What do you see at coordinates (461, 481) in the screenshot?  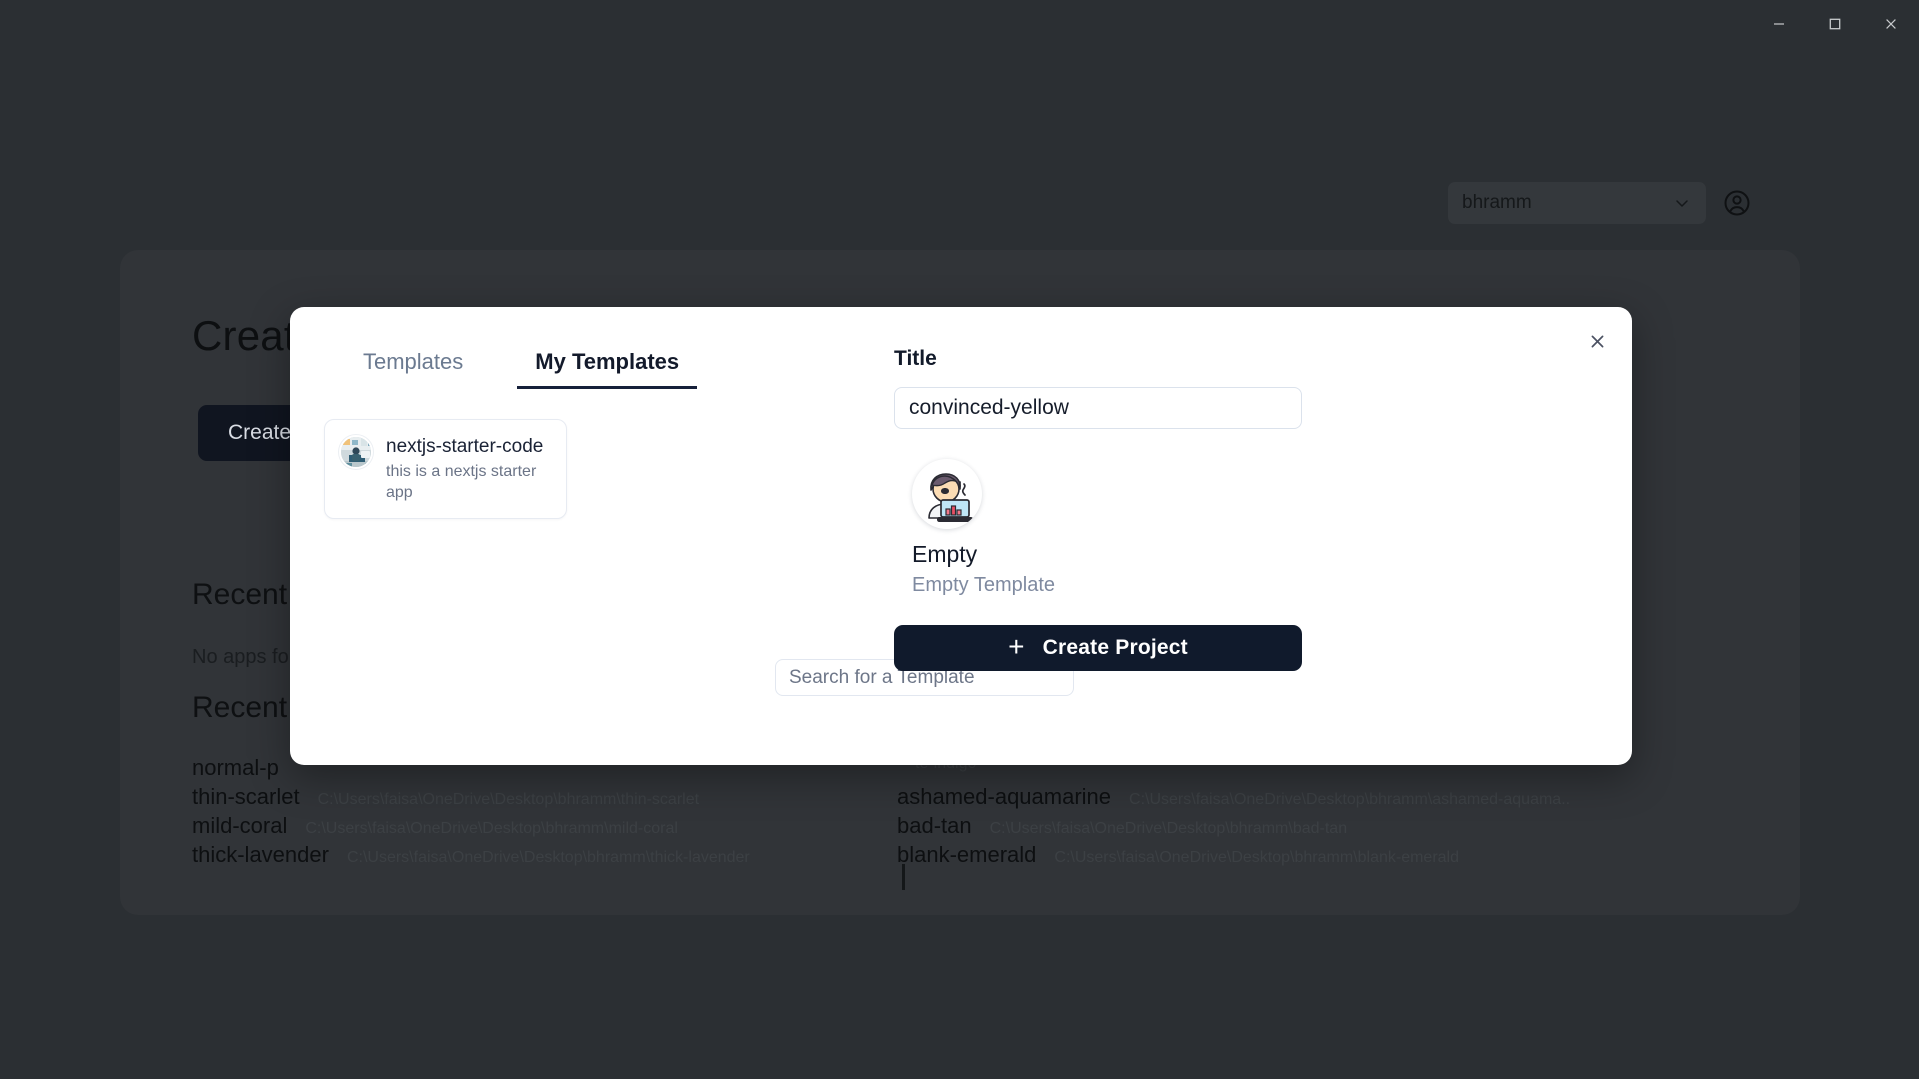 I see `template-description: this is a nextjs starter app` at bounding box center [461, 481].